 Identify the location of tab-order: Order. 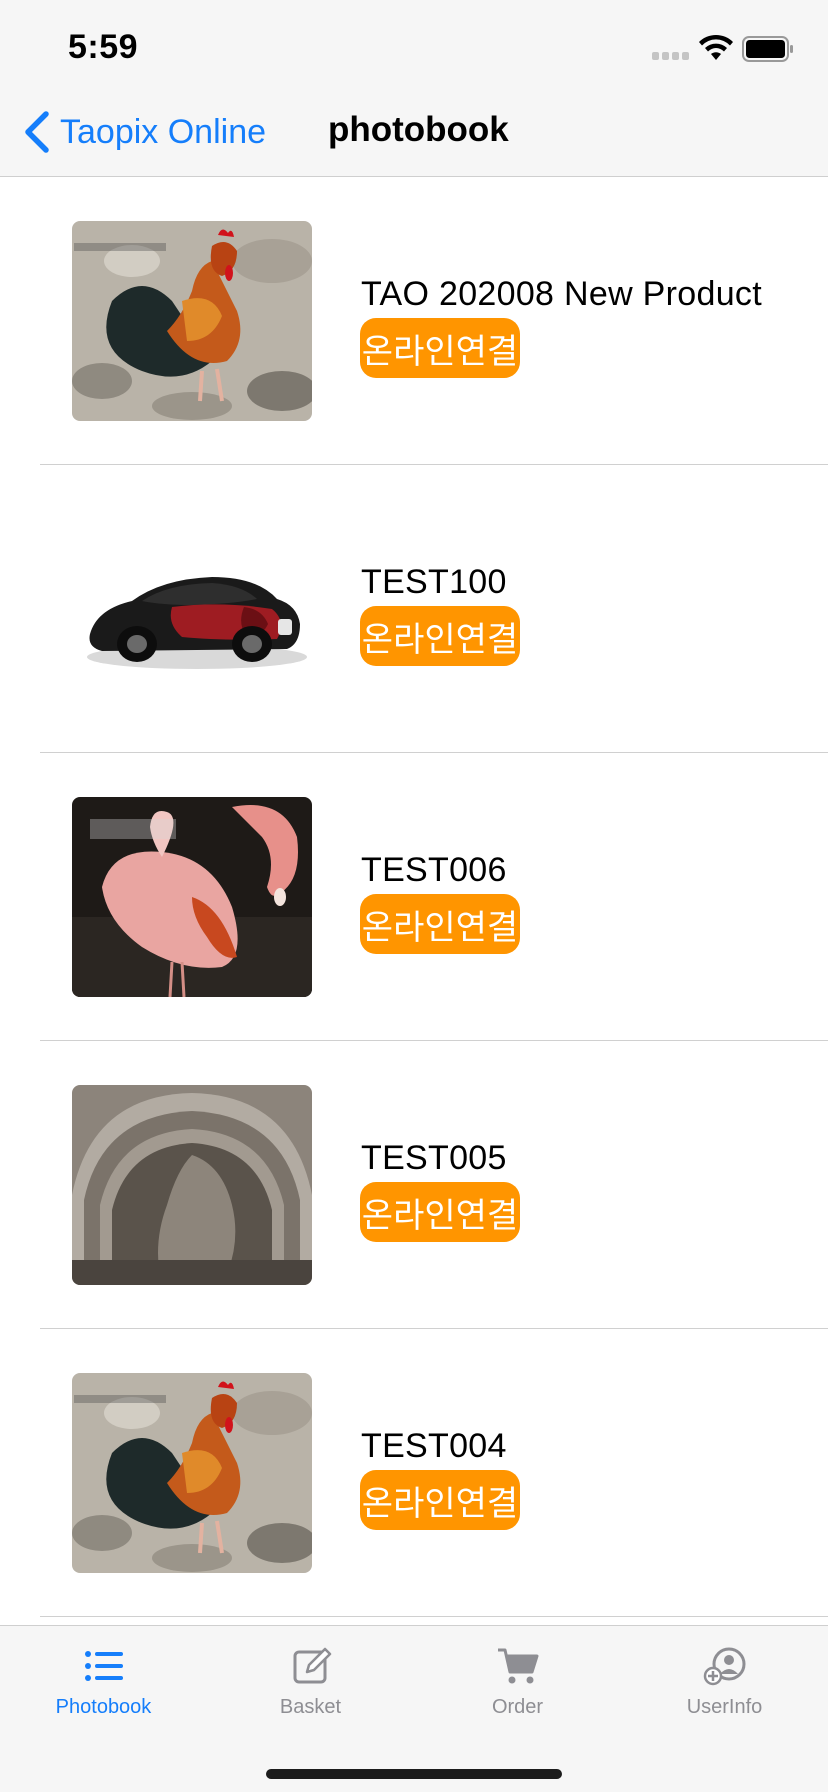
(517, 1681).